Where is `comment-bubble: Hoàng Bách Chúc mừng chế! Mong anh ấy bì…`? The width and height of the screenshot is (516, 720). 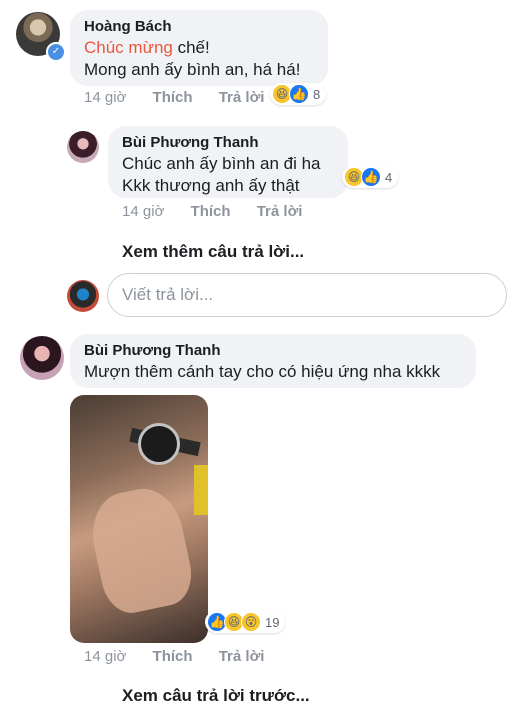 comment-bubble: Hoàng Bách Chúc mừng chế! Mong anh ấy bì… is located at coordinates (199, 48).